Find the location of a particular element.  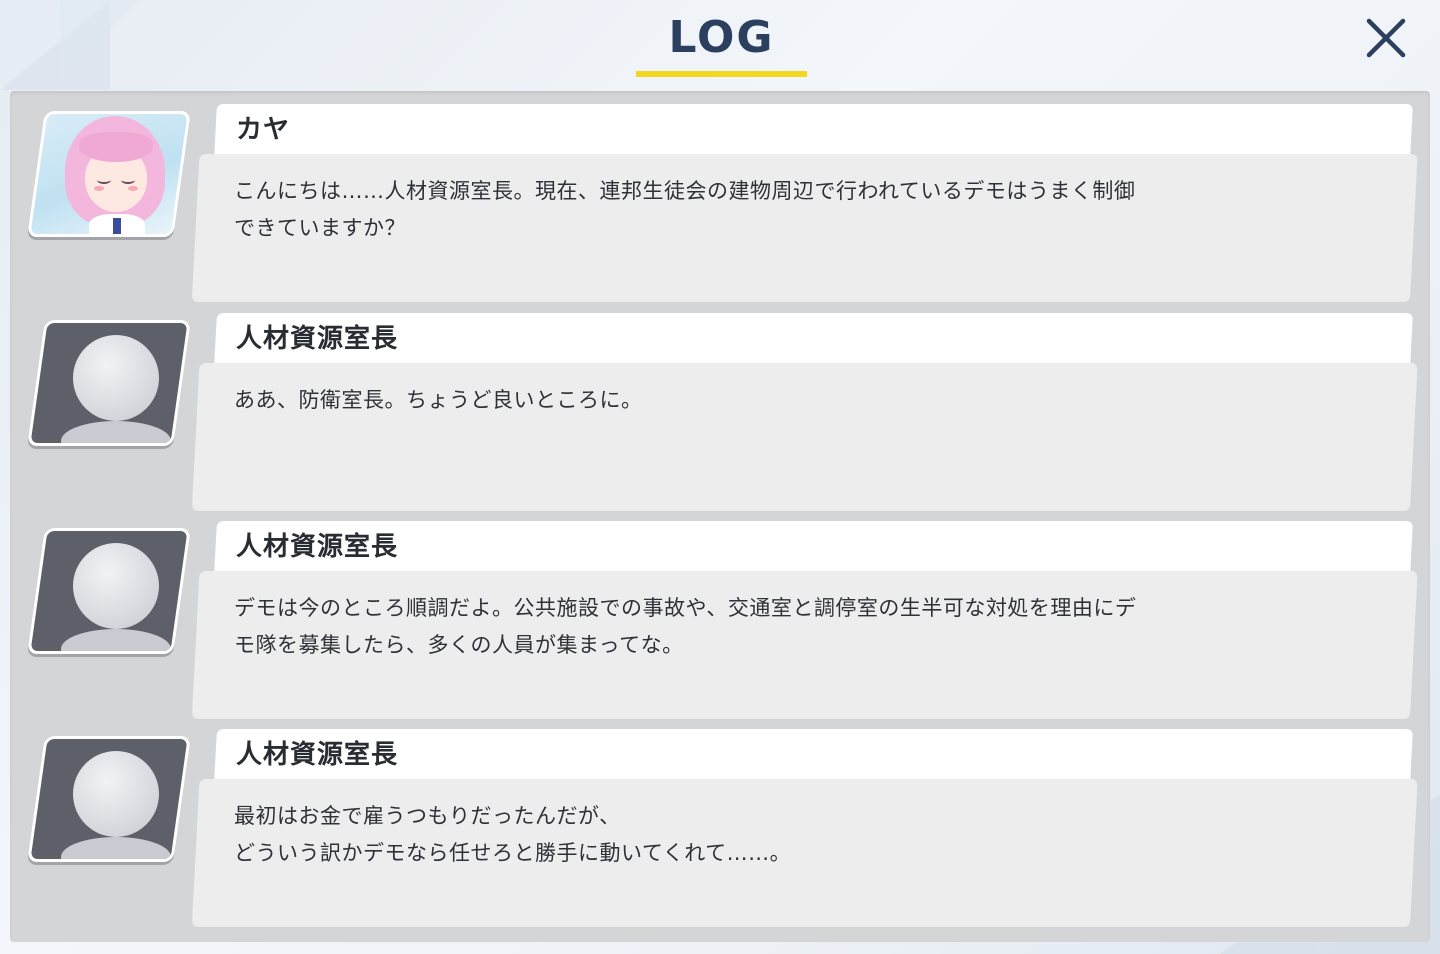

close-button is located at coordinates (1386, 38).